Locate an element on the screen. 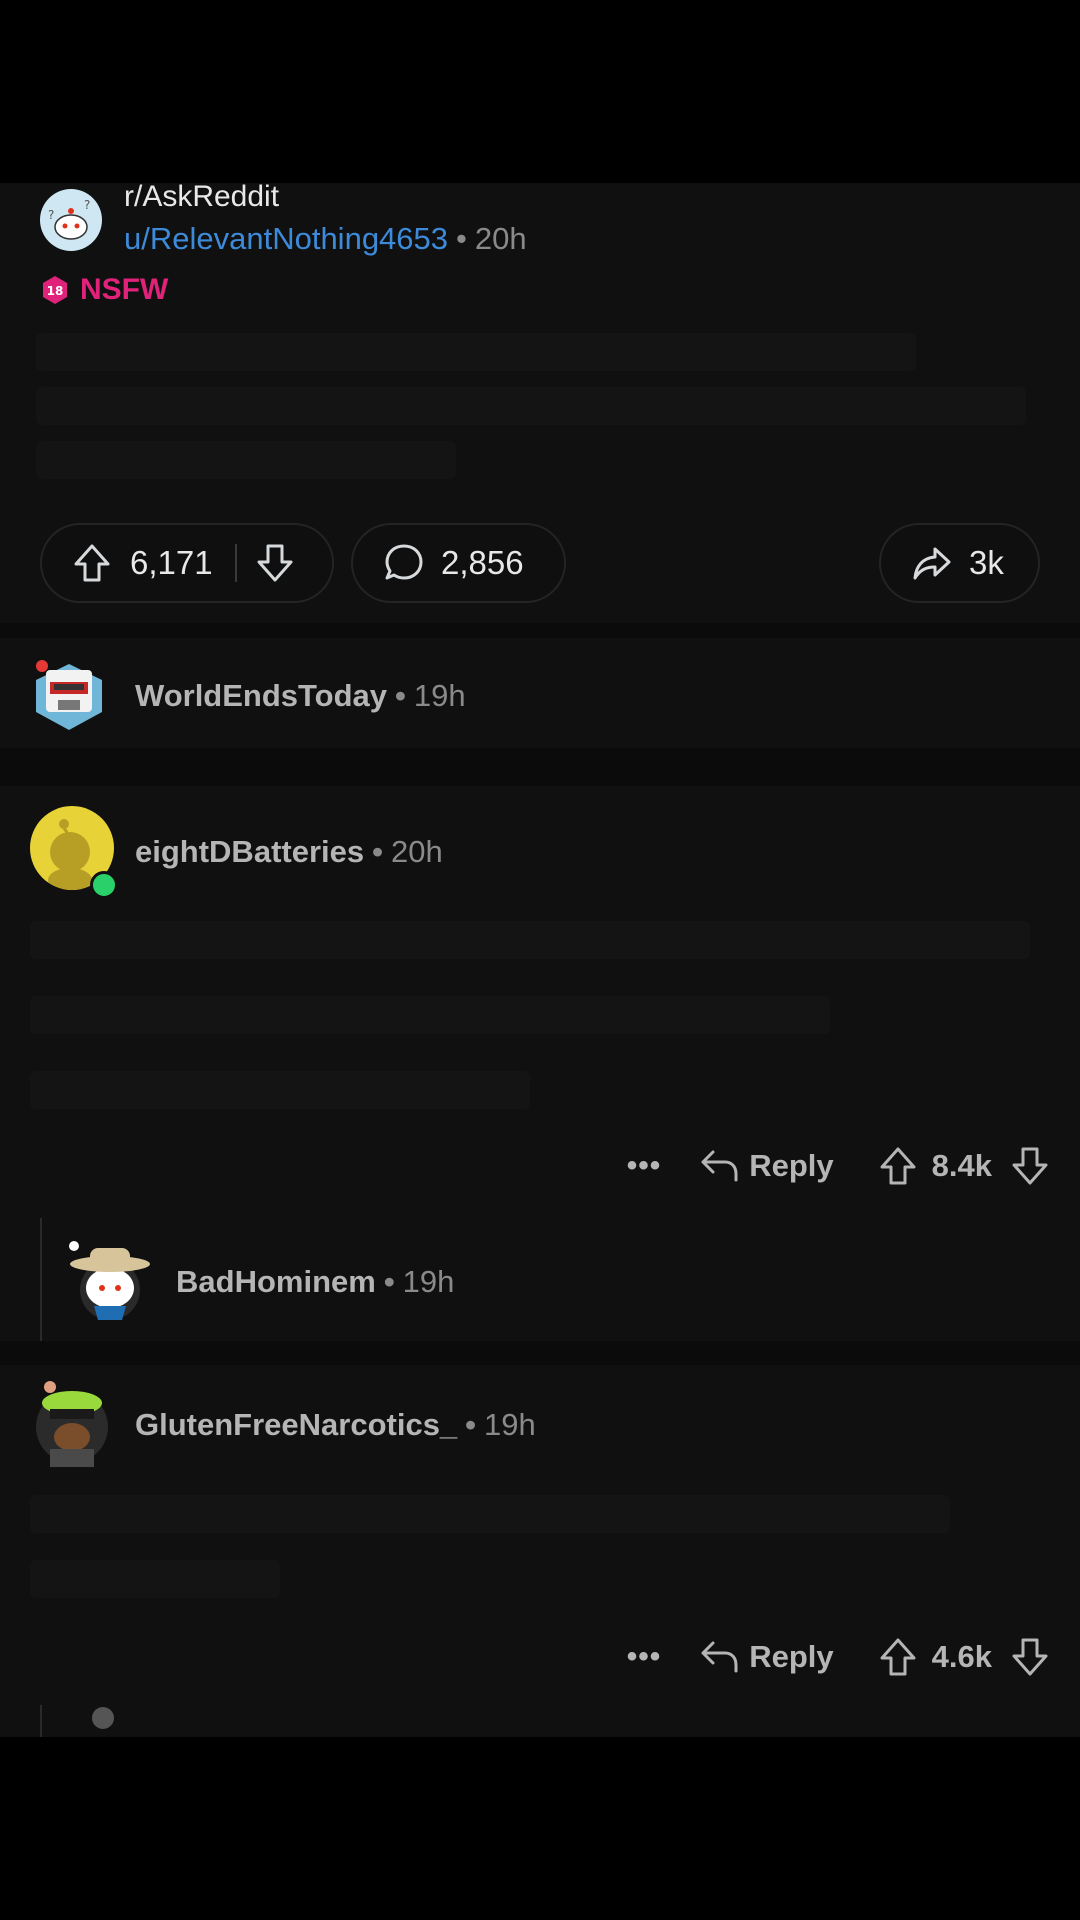 The image size is (1080, 1920). comments-button: 2,856 is located at coordinates (458, 563).